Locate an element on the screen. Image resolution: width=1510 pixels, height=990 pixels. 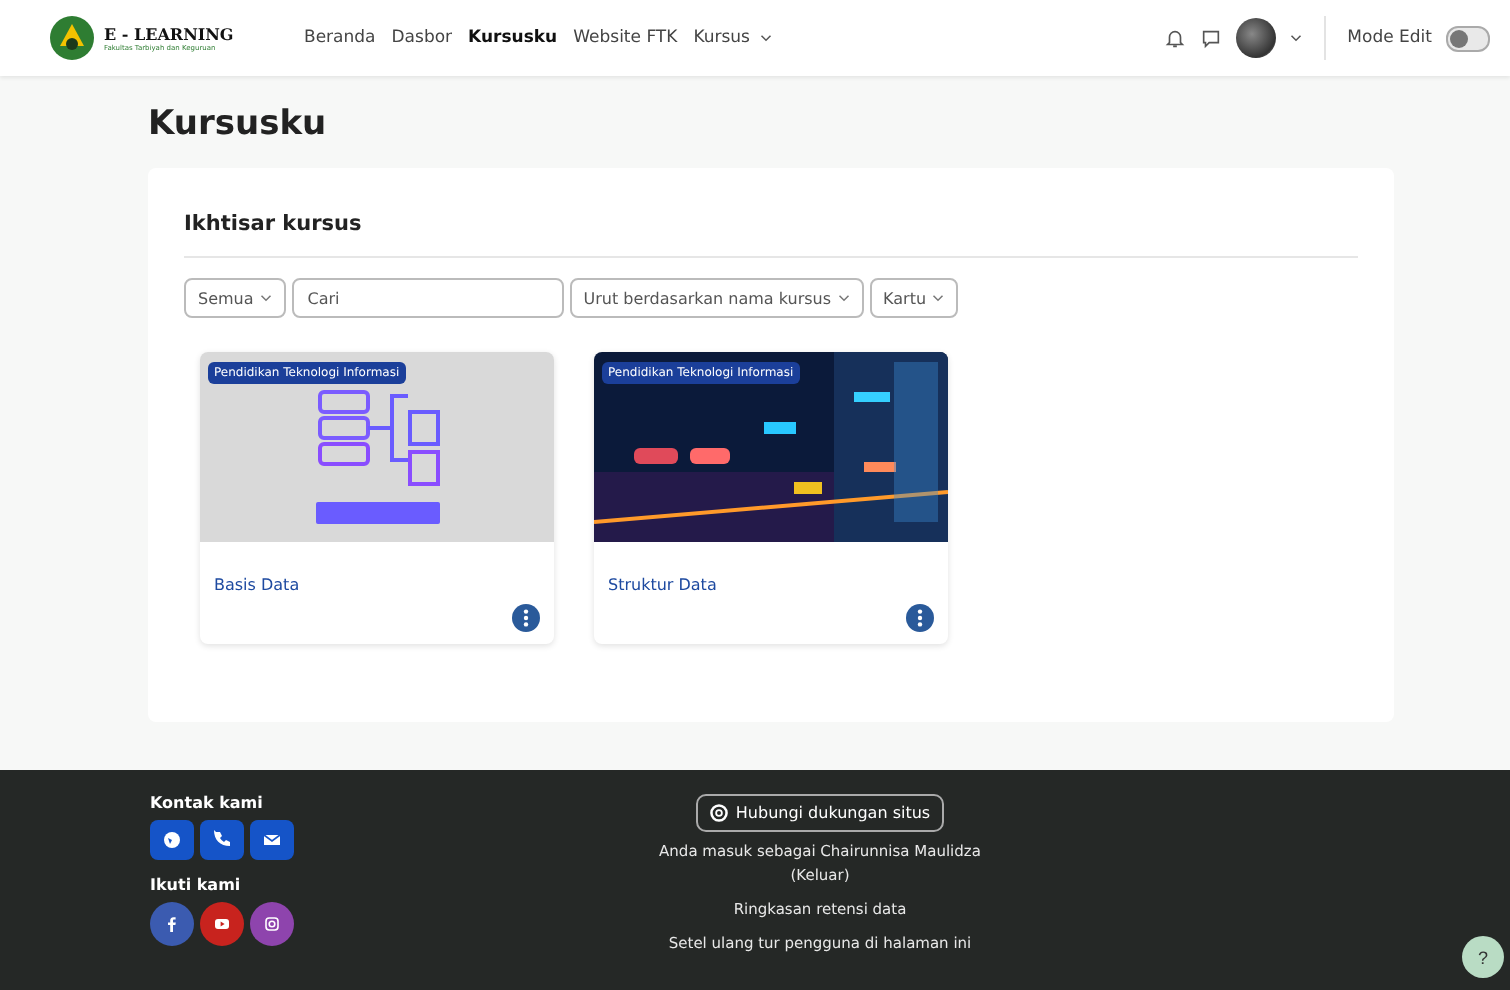
logo-icon is located at coordinates (72, 38).